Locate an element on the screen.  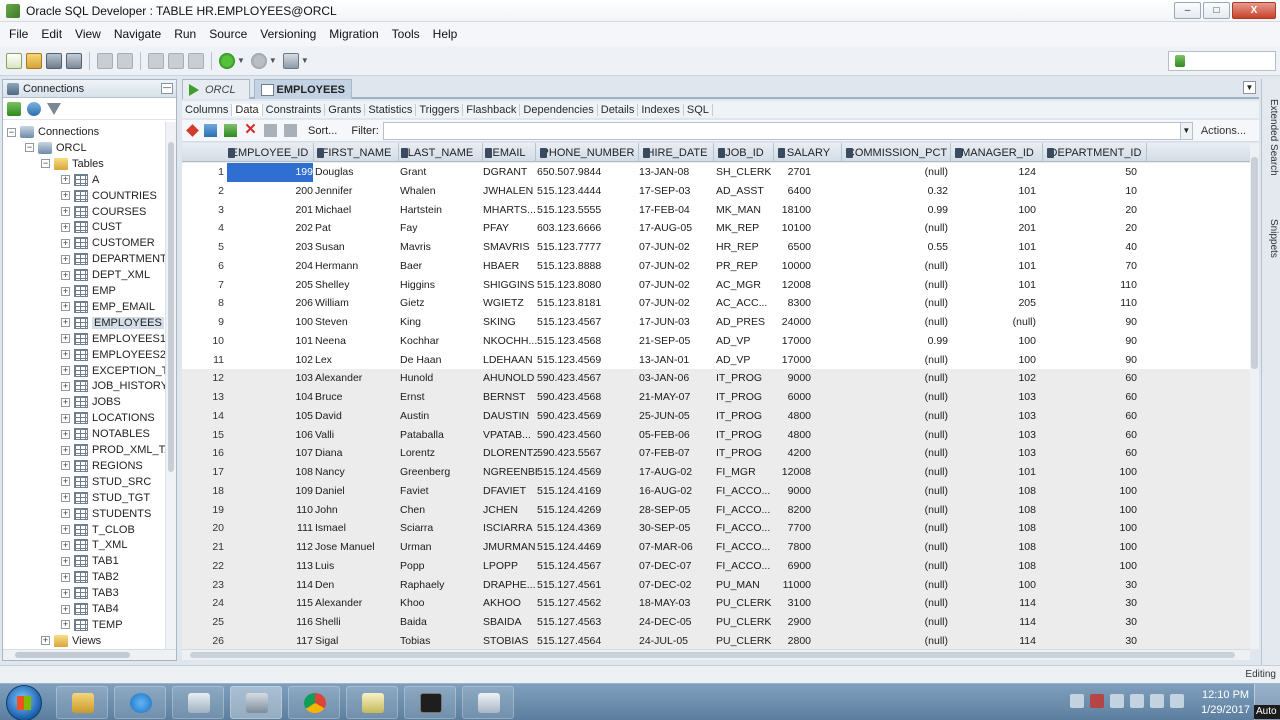
cell-email: SMAVRIS is located at coordinates (510, 247).